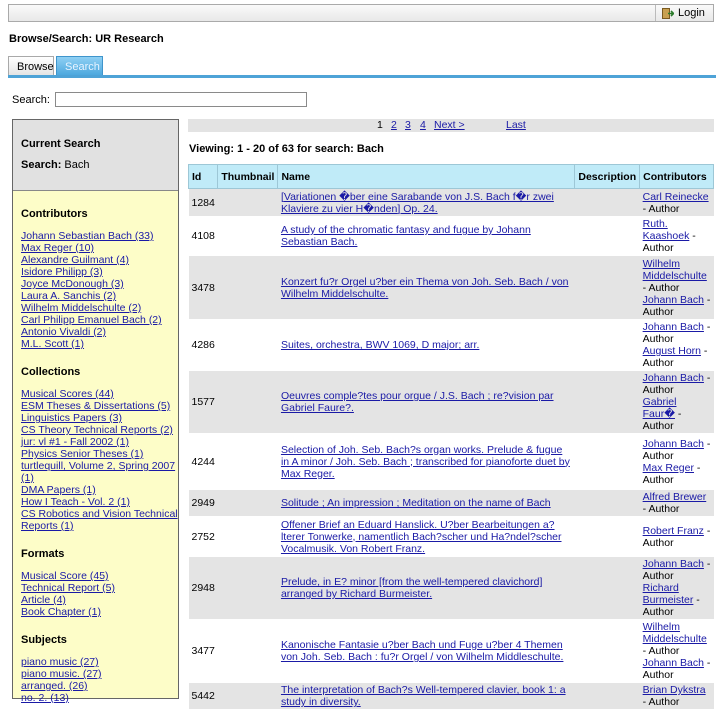 The width and height of the screenshot is (716, 710). What do you see at coordinates (43, 600) in the screenshot?
I see `format-facet-link: Article (4)` at bounding box center [43, 600].